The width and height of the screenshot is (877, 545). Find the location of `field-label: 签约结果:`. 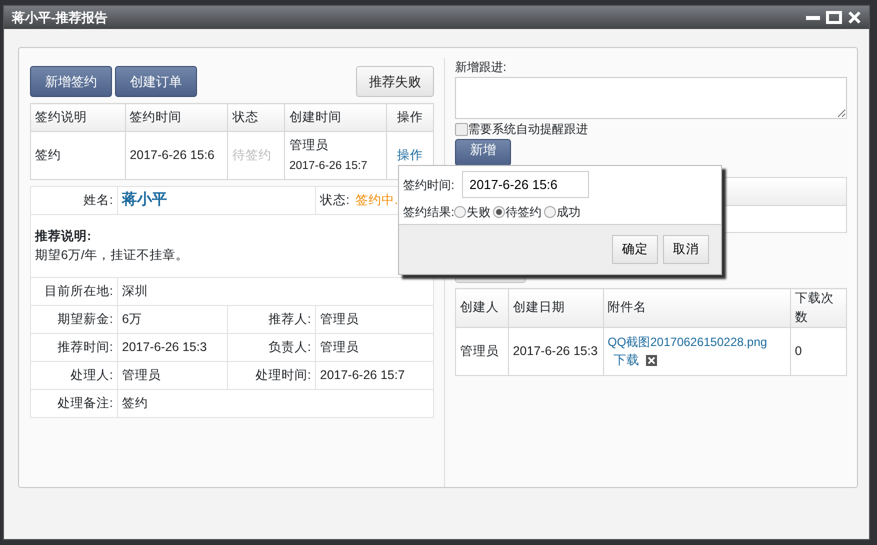

field-label: 签约结果: is located at coordinates (428, 212).